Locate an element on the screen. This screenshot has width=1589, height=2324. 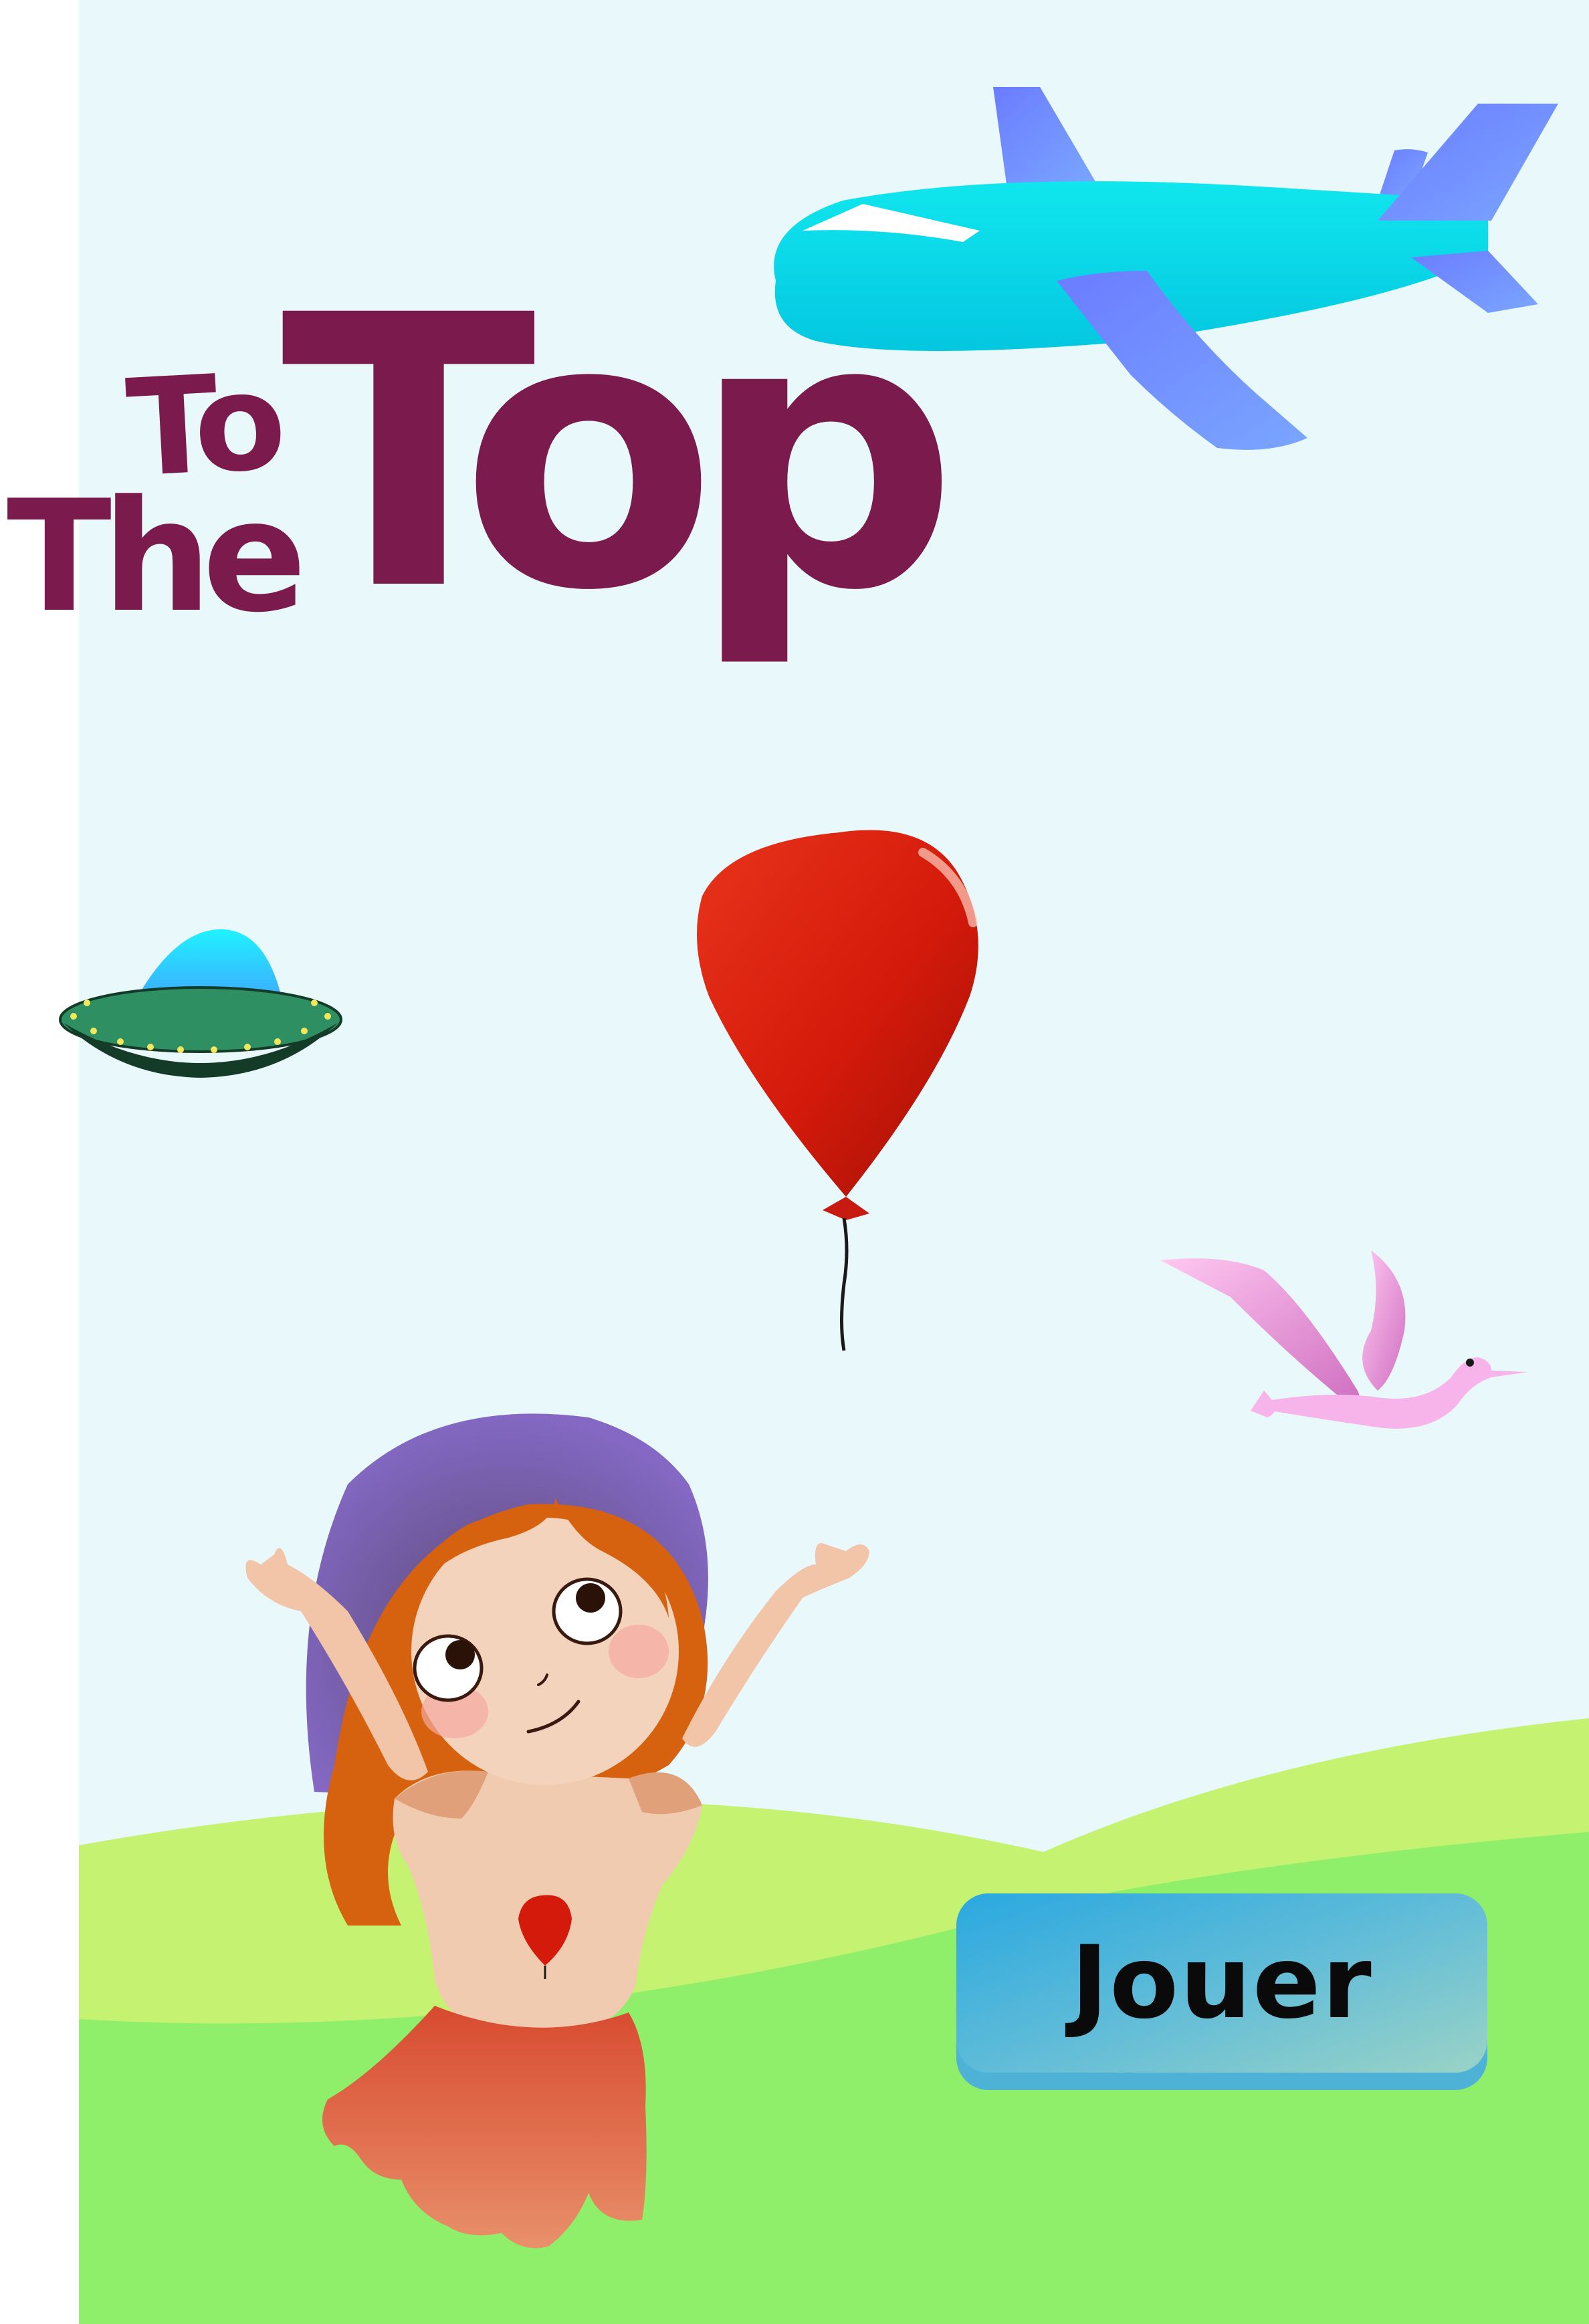
play-button: Jouer is located at coordinates (1221, 1992).